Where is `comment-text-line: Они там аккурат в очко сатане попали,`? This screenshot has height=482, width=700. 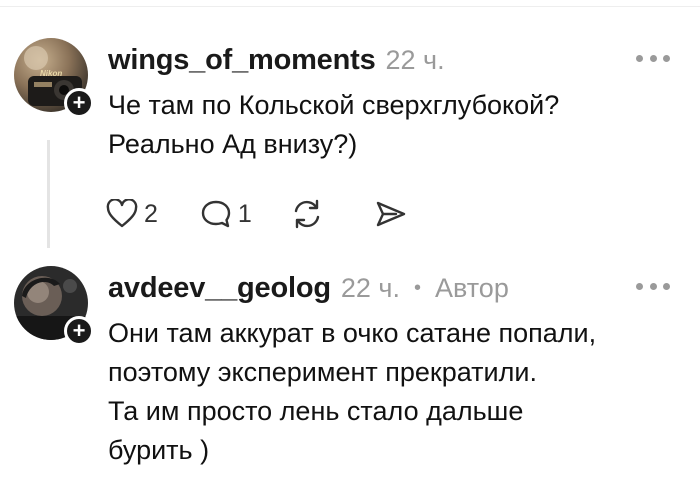 comment-text-line: Они там аккурат в очко сатане попали, is located at coordinates (352, 333).